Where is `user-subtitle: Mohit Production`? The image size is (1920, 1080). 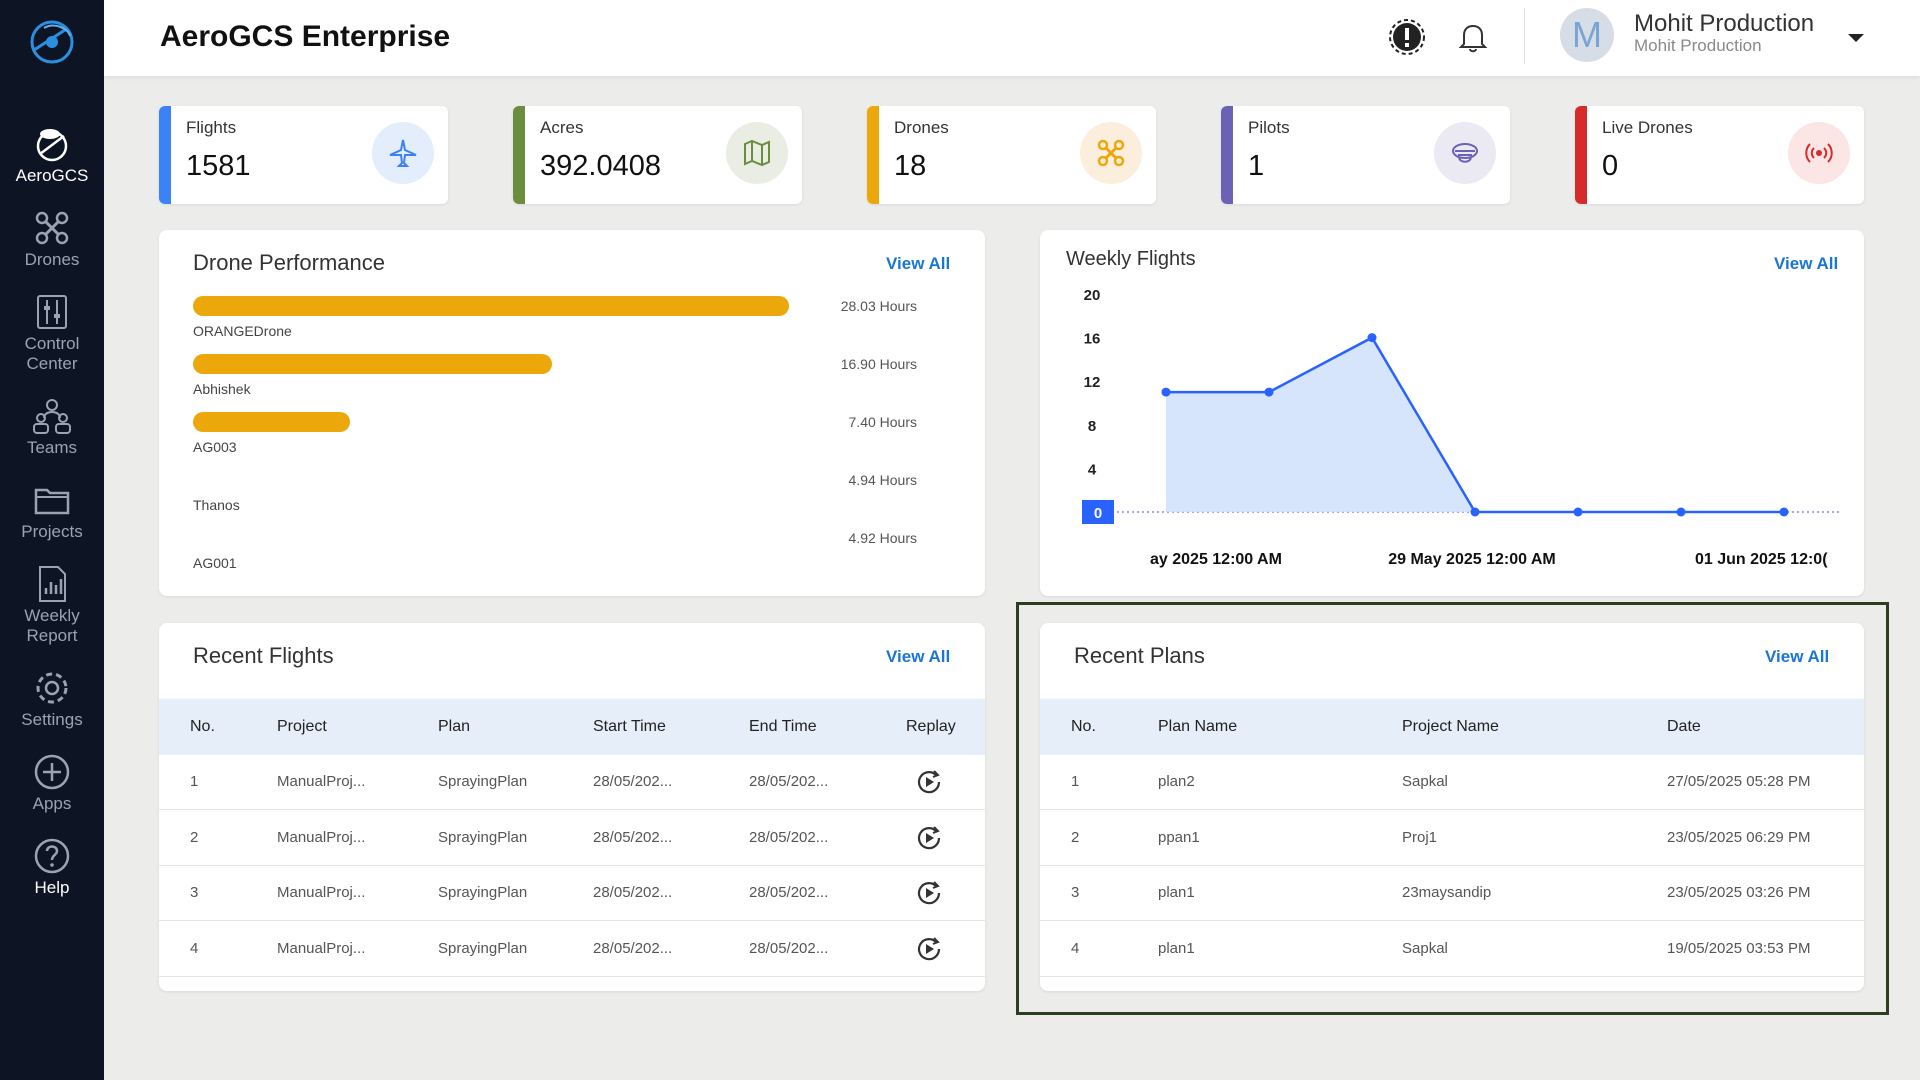 user-subtitle: Mohit Production is located at coordinates (1698, 45).